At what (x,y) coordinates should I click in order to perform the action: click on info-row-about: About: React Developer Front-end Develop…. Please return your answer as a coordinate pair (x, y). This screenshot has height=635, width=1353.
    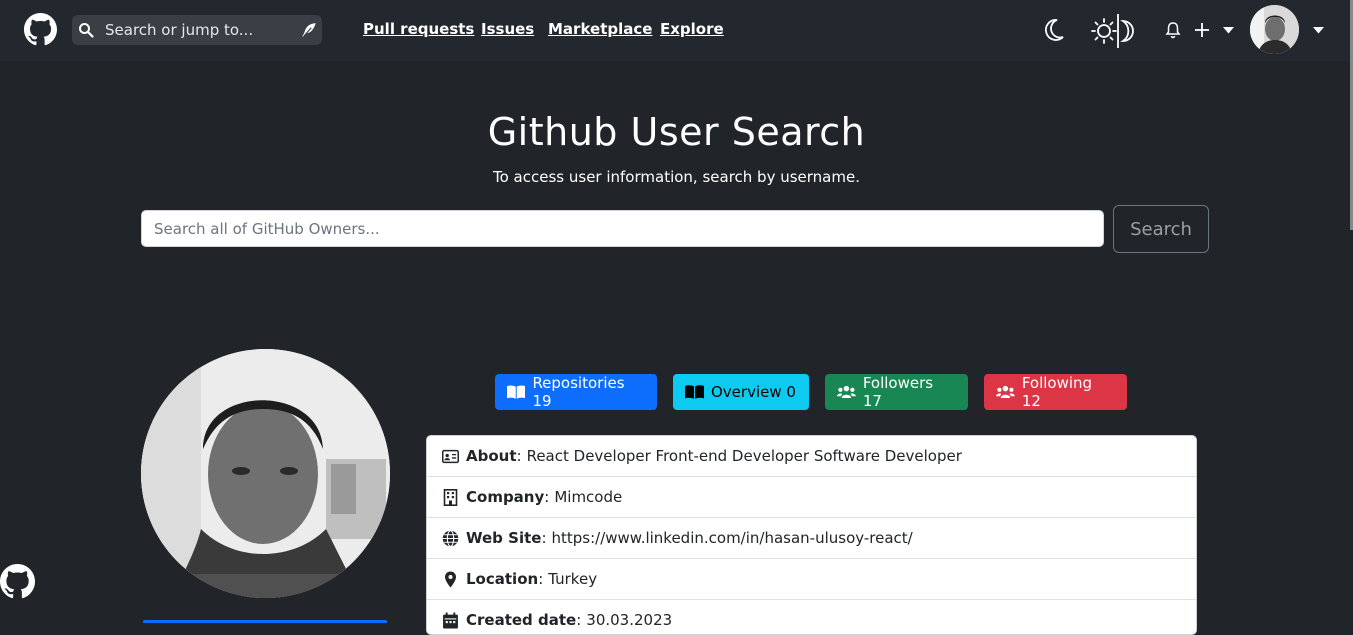
    Looking at the image, I should click on (811, 456).